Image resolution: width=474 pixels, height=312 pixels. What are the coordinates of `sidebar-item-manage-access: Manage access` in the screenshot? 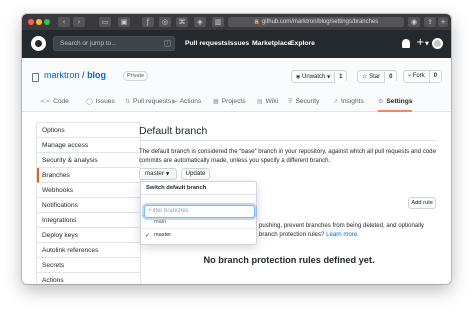 It's located at (88, 145).